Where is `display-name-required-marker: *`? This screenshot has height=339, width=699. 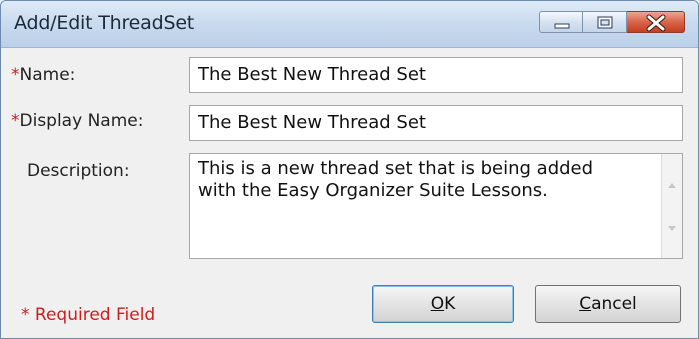 display-name-required-marker: * is located at coordinates (15, 121).